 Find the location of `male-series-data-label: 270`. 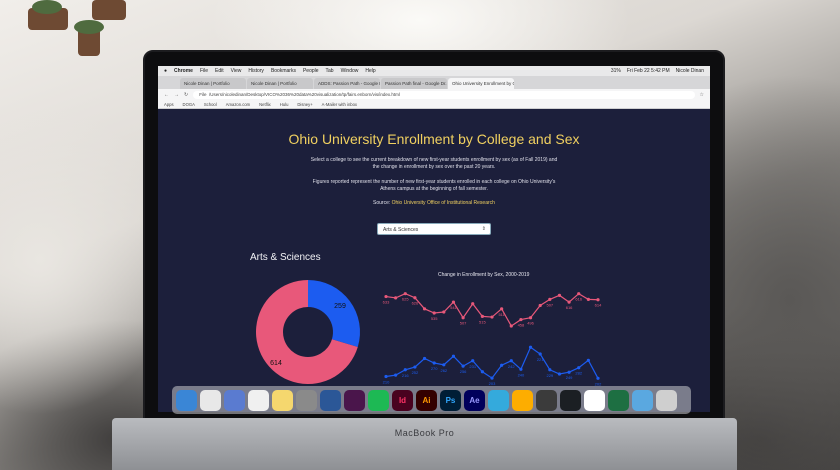

male-series-data-label: 270 is located at coordinates (434, 368).